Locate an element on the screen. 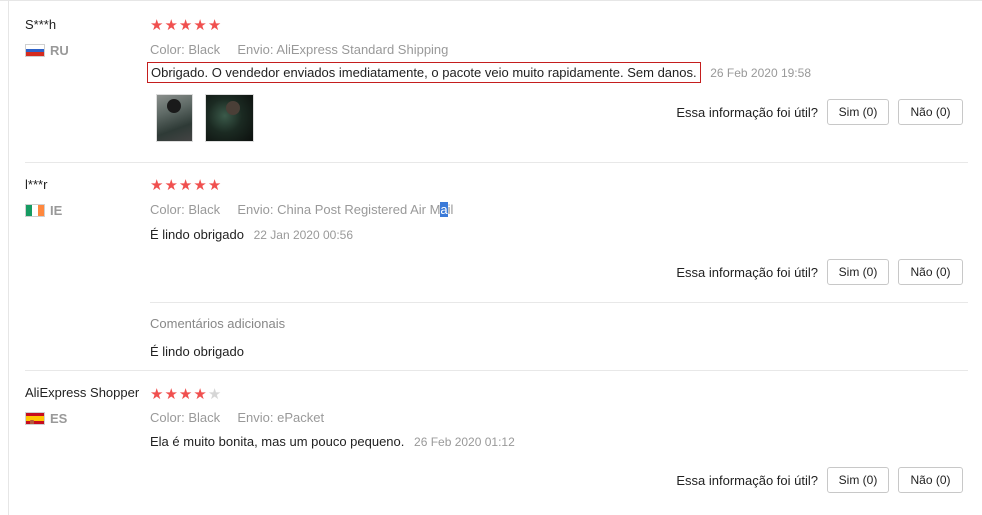 The width and height of the screenshot is (982, 515). shipping-value: ePacket is located at coordinates (301, 417).